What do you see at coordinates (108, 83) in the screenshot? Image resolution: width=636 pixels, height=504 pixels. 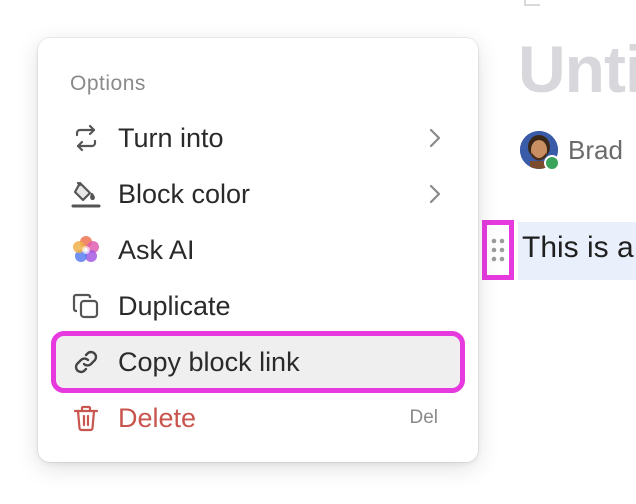 I see `menu-header: Options` at bounding box center [108, 83].